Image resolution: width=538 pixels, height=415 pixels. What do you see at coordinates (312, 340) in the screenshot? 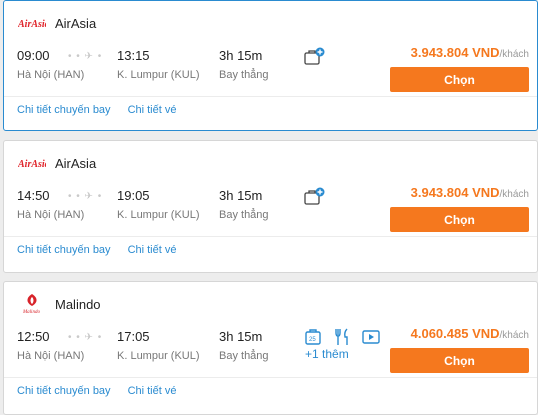
I see `svg-text: 25` at bounding box center [312, 340].